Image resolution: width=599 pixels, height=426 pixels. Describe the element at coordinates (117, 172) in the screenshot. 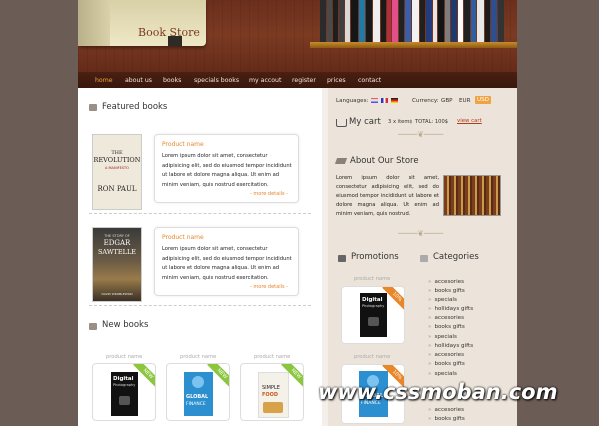

I see `product-cover-1: THE REVOLUTION A MANIFESTO RON PAUL` at that location.